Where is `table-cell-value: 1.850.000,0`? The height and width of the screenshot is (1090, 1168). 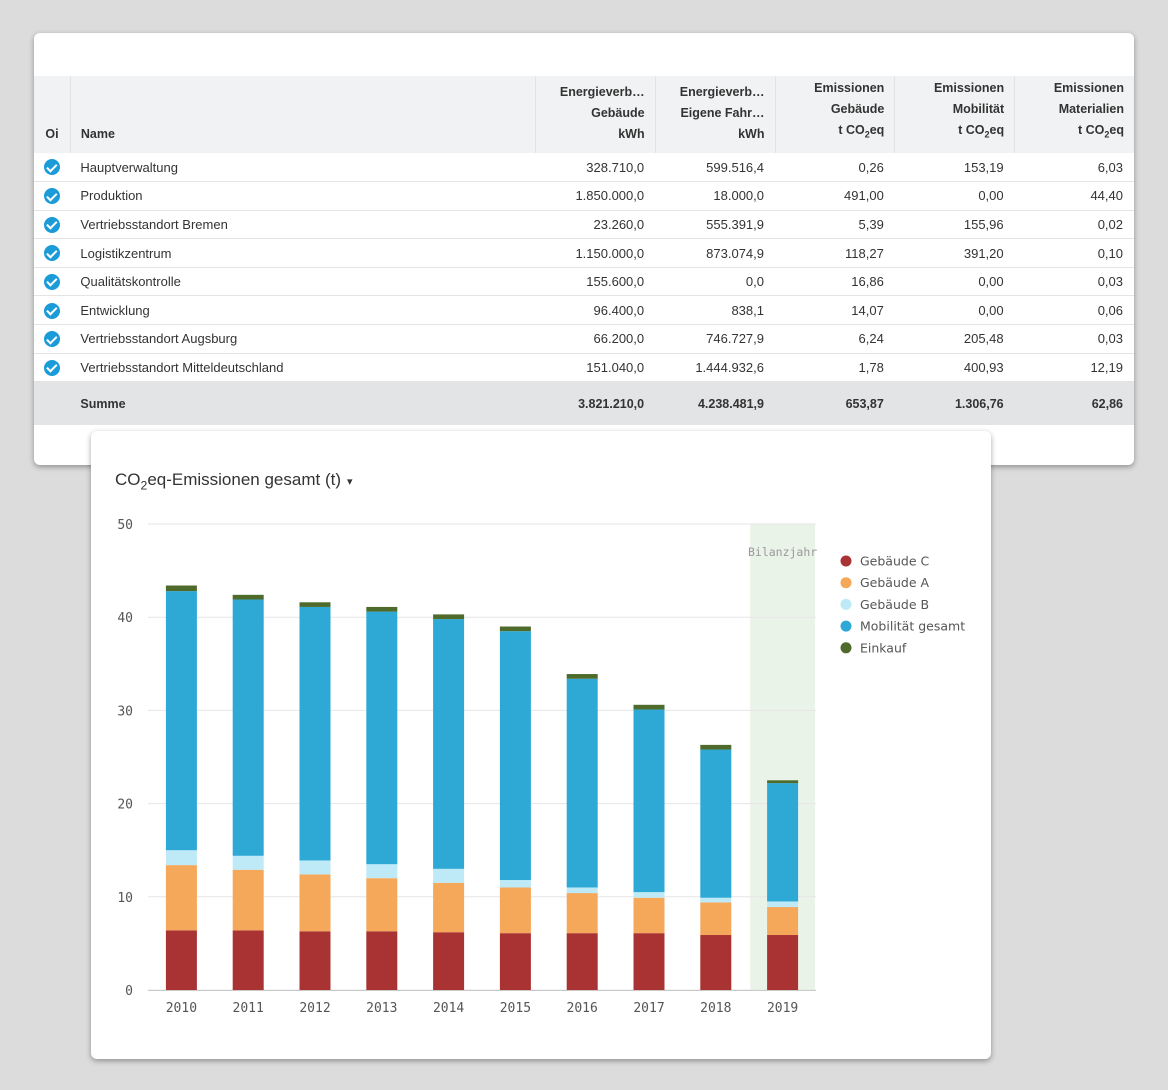 table-cell-value: 1.850.000,0 is located at coordinates (610, 196).